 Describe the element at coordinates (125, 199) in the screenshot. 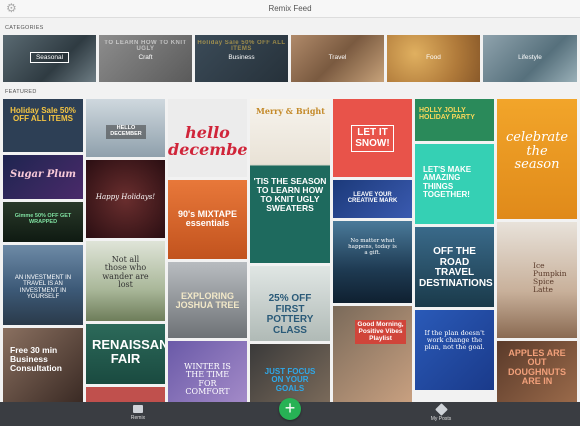

I see `featured-tile: Happy Holidays!` at that location.